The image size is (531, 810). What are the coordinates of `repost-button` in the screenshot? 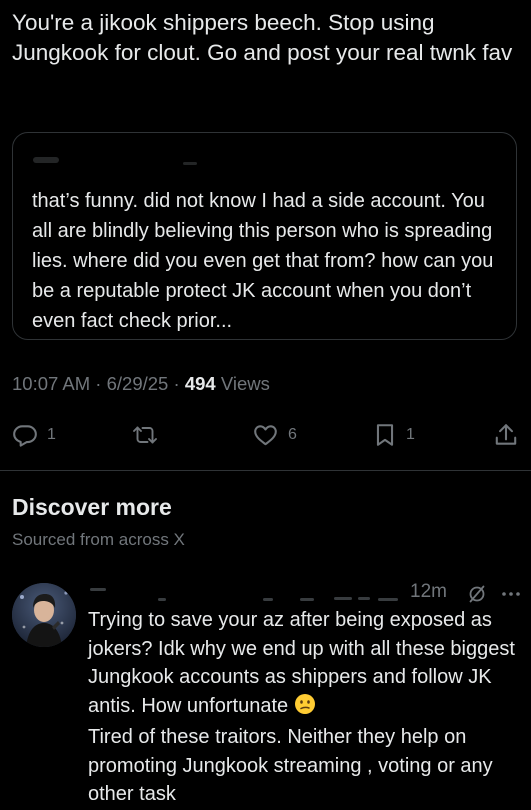 It's located at (145, 435).